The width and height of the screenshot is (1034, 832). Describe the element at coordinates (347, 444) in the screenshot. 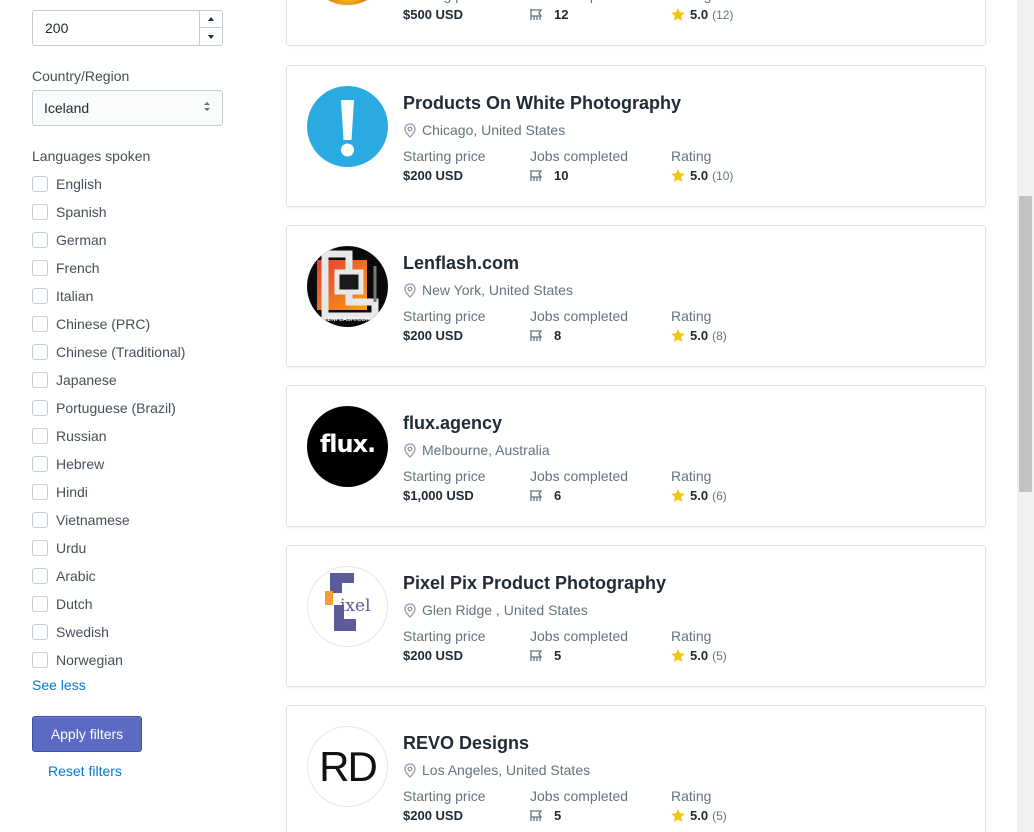

I see `flux-logo-text: flux.` at that location.